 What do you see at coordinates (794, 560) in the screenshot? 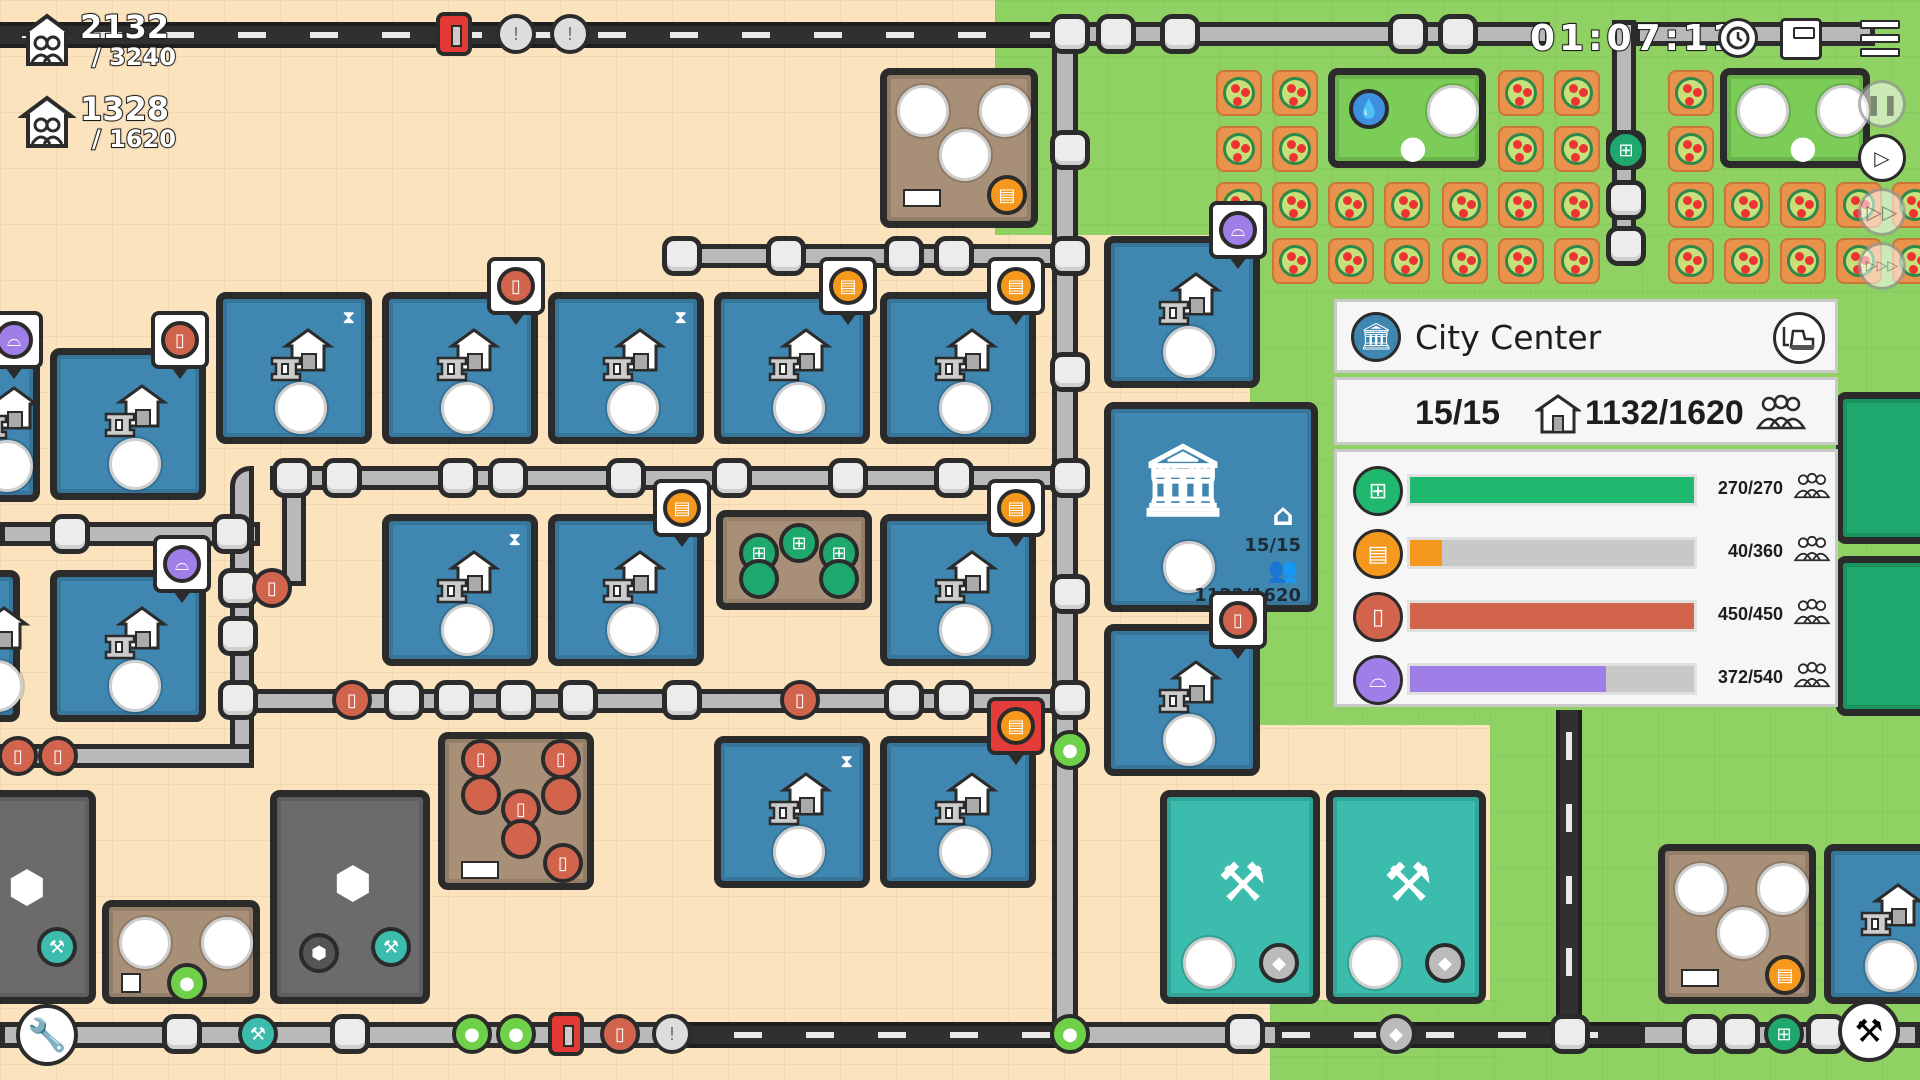
I see `barrel-storage: ⊞ ⊞ ⊞` at bounding box center [794, 560].